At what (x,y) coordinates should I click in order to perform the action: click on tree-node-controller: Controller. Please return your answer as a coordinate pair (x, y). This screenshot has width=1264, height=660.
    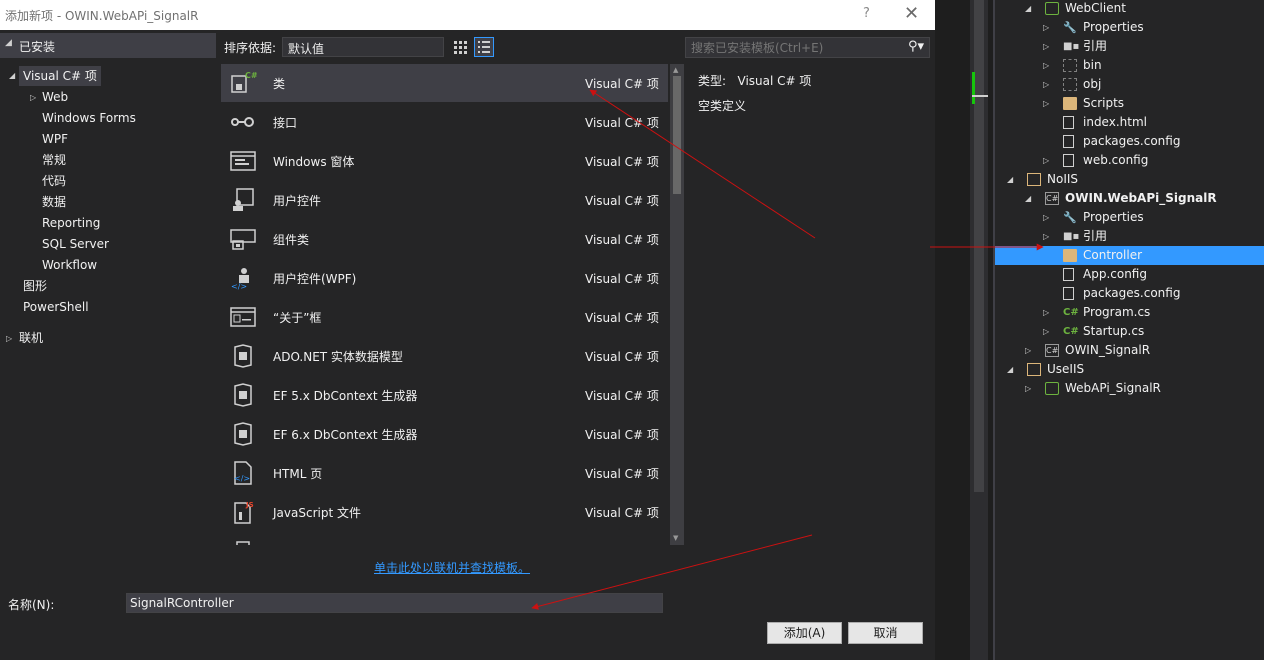
    Looking at the image, I should click on (1129, 255).